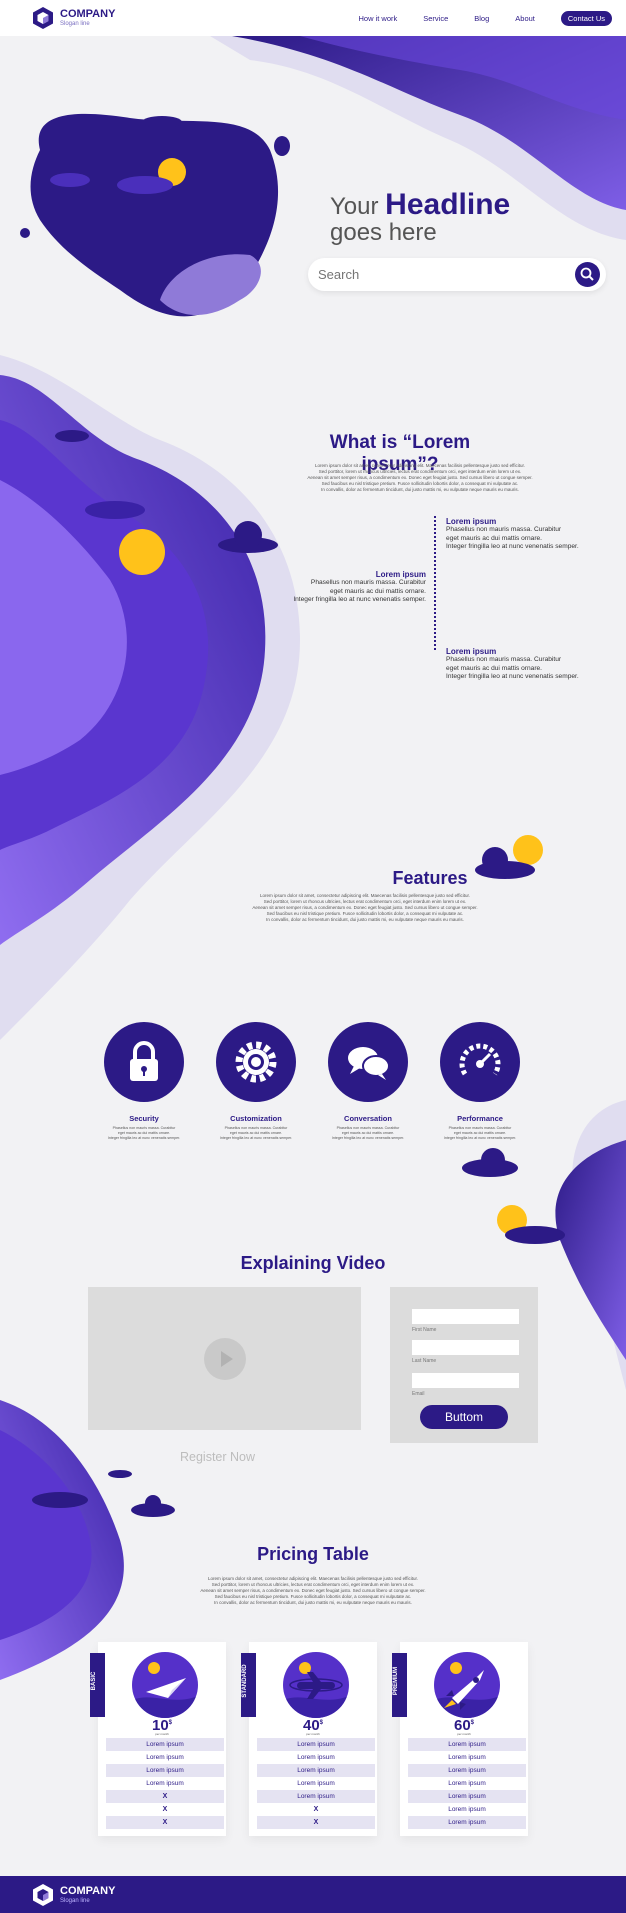 Image resolution: width=626 pixels, height=1913 pixels. Describe the element at coordinates (448, 204) in the screenshot. I see `headline-bold: Headline` at that location.